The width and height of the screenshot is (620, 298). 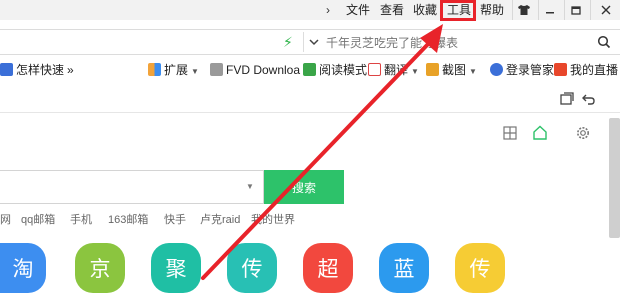 What do you see at coordinates (216, 69) in the screenshot?
I see `download-icon` at bounding box center [216, 69].